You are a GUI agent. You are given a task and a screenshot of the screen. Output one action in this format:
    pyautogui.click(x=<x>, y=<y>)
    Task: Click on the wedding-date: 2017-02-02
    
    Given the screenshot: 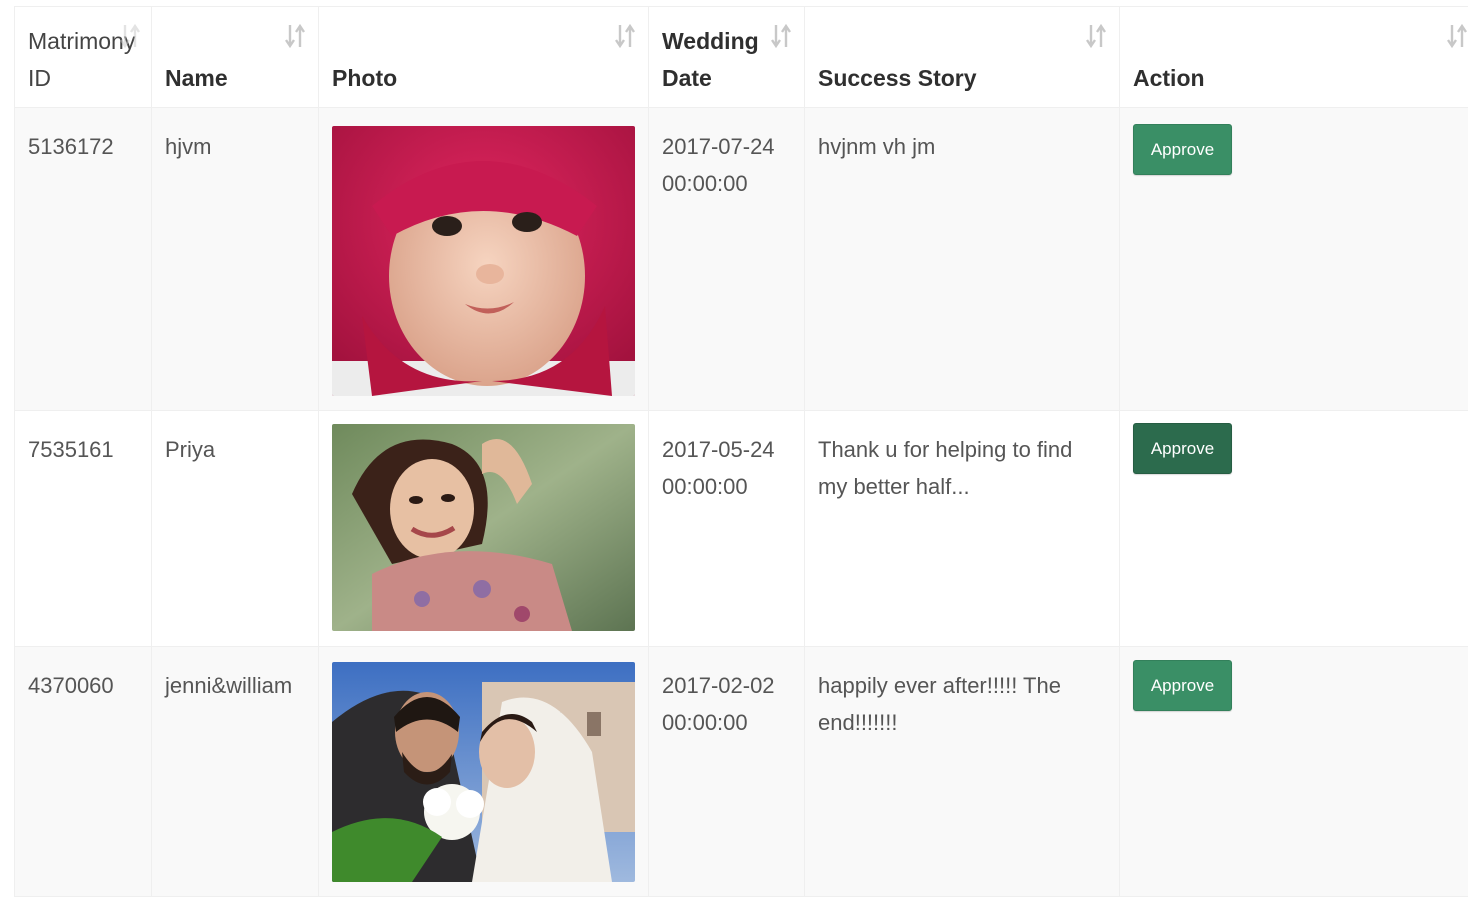 What is the action you would take?
    pyautogui.click(x=718, y=685)
    